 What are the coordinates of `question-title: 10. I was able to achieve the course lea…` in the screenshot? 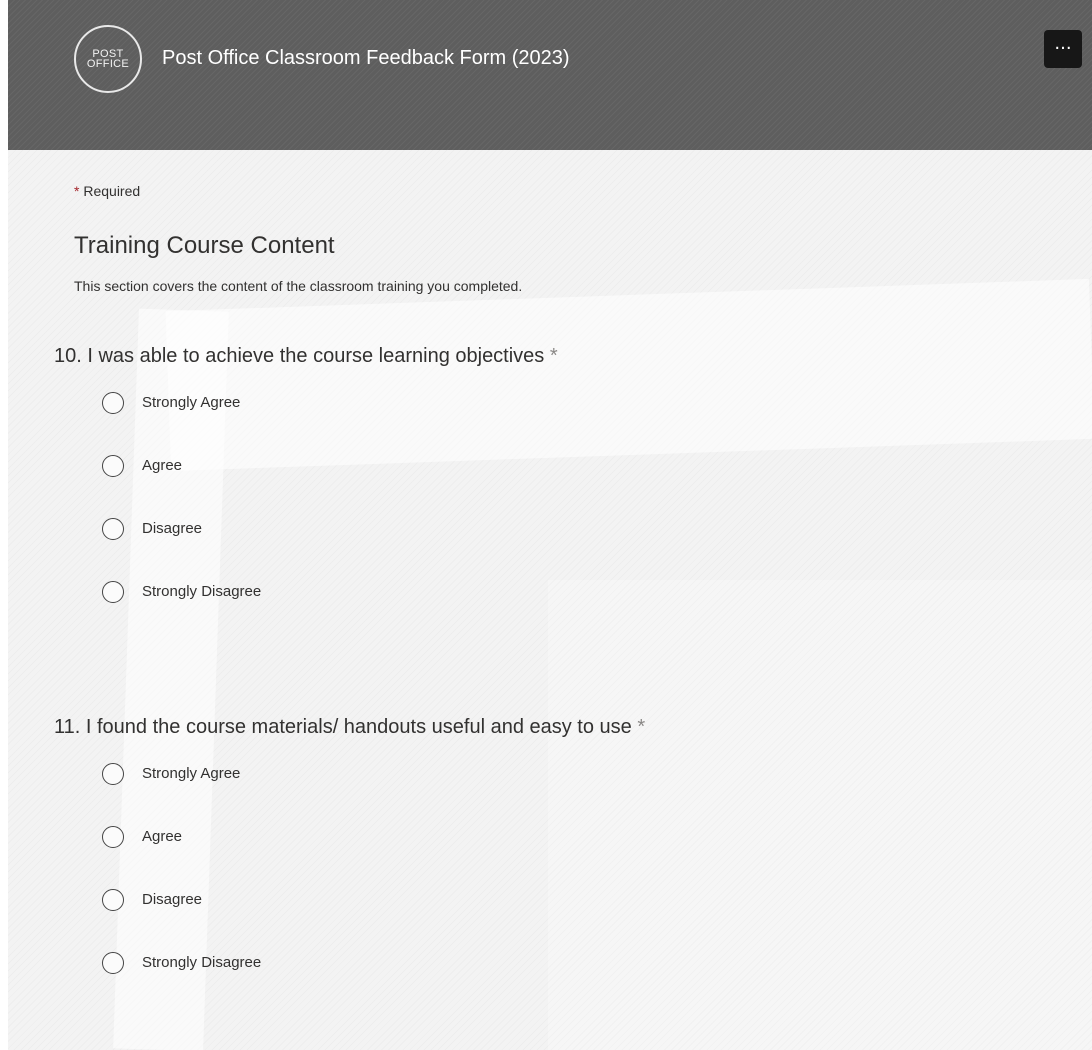 It's located at (544, 356).